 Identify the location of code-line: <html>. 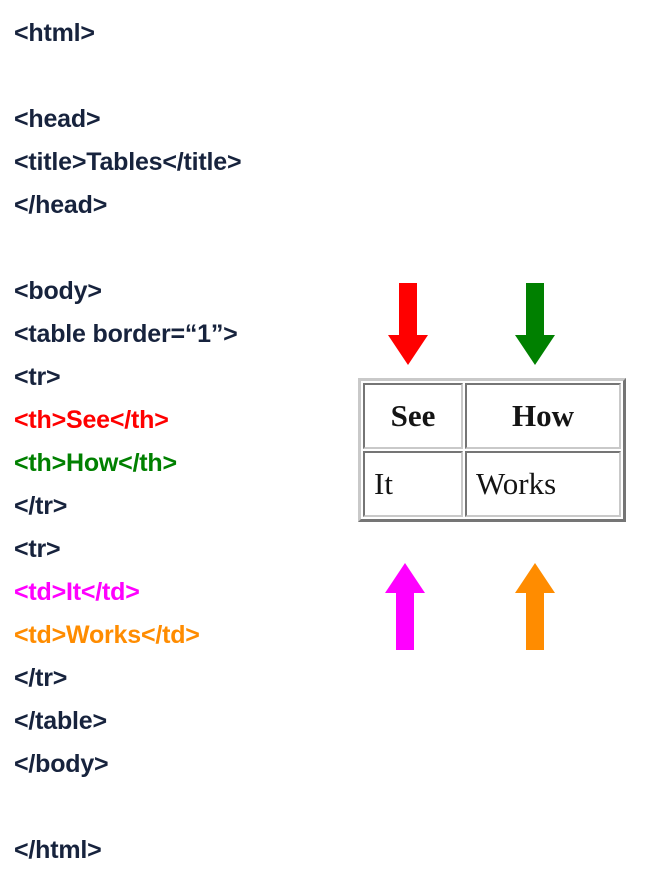
(54, 33).